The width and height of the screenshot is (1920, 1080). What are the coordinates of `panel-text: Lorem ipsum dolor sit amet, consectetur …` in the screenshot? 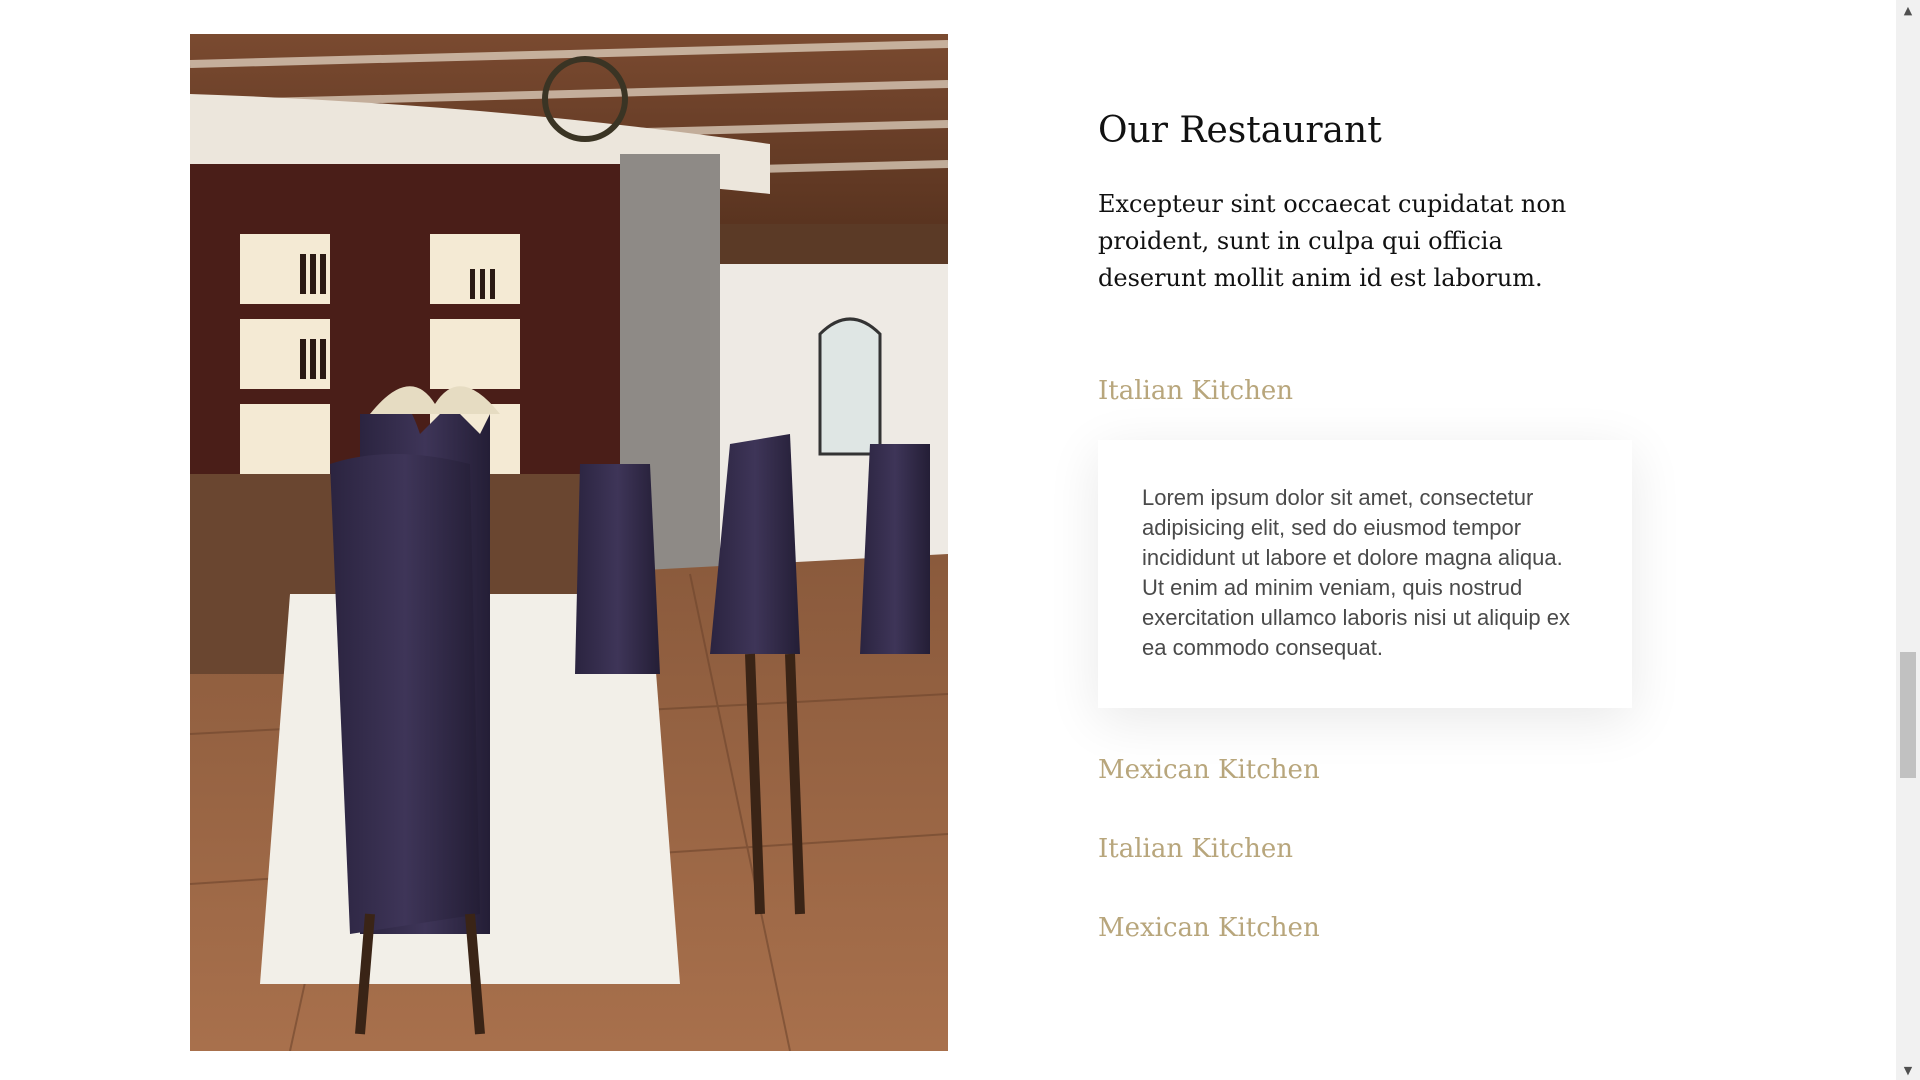 It's located at (1356, 572).